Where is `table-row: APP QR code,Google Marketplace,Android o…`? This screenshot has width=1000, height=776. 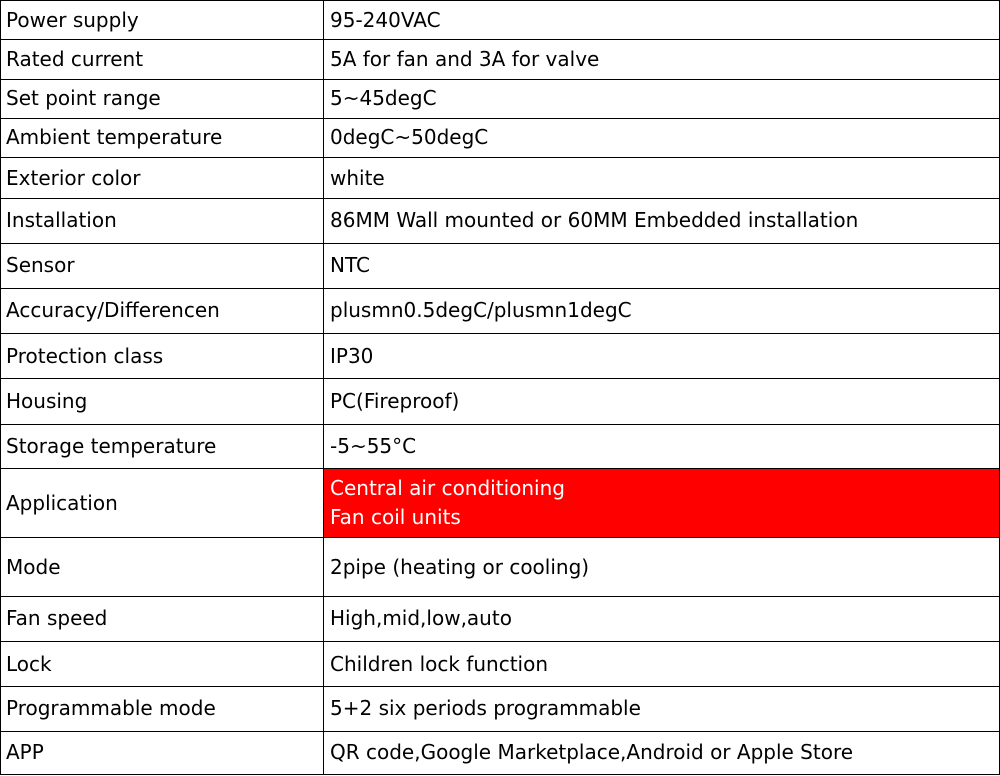 table-row: APP QR code,Google Marketplace,Android o… is located at coordinates (500, 753).